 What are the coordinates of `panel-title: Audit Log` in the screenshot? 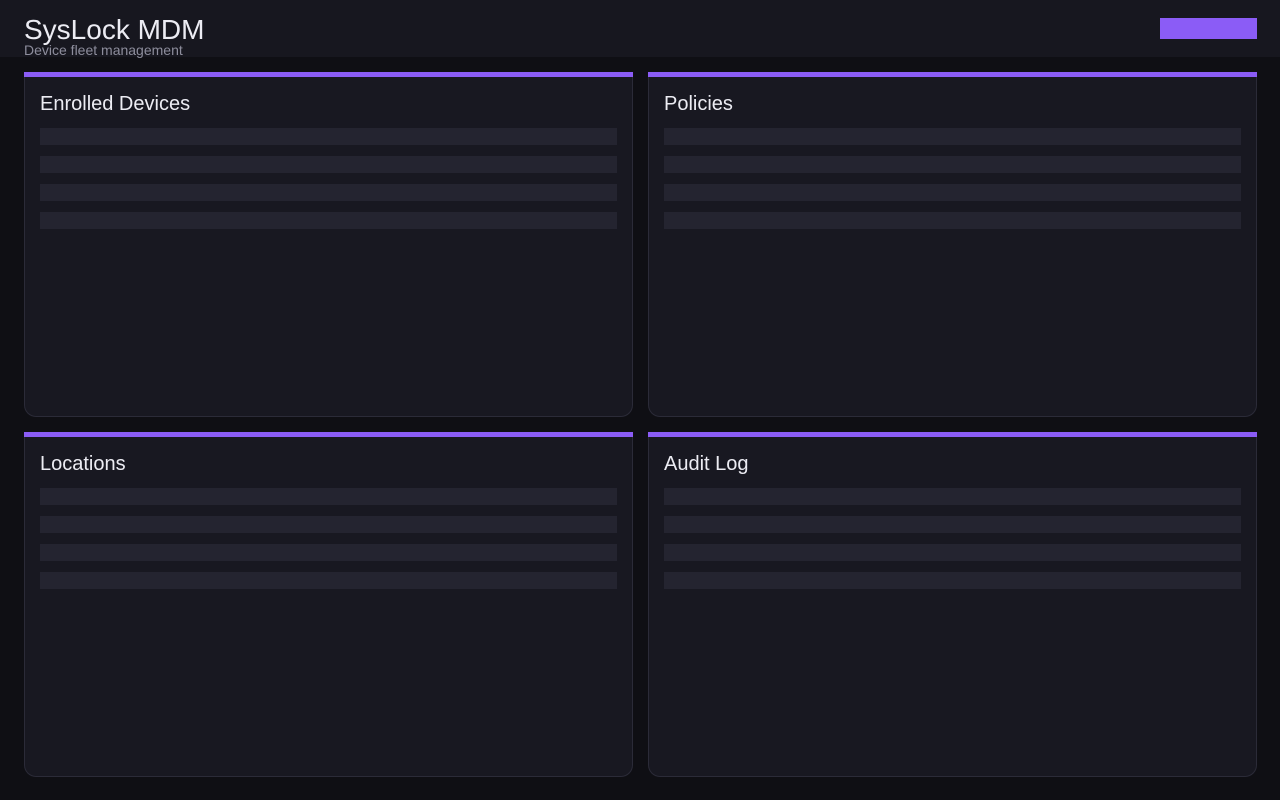 It's located at (706, 464).